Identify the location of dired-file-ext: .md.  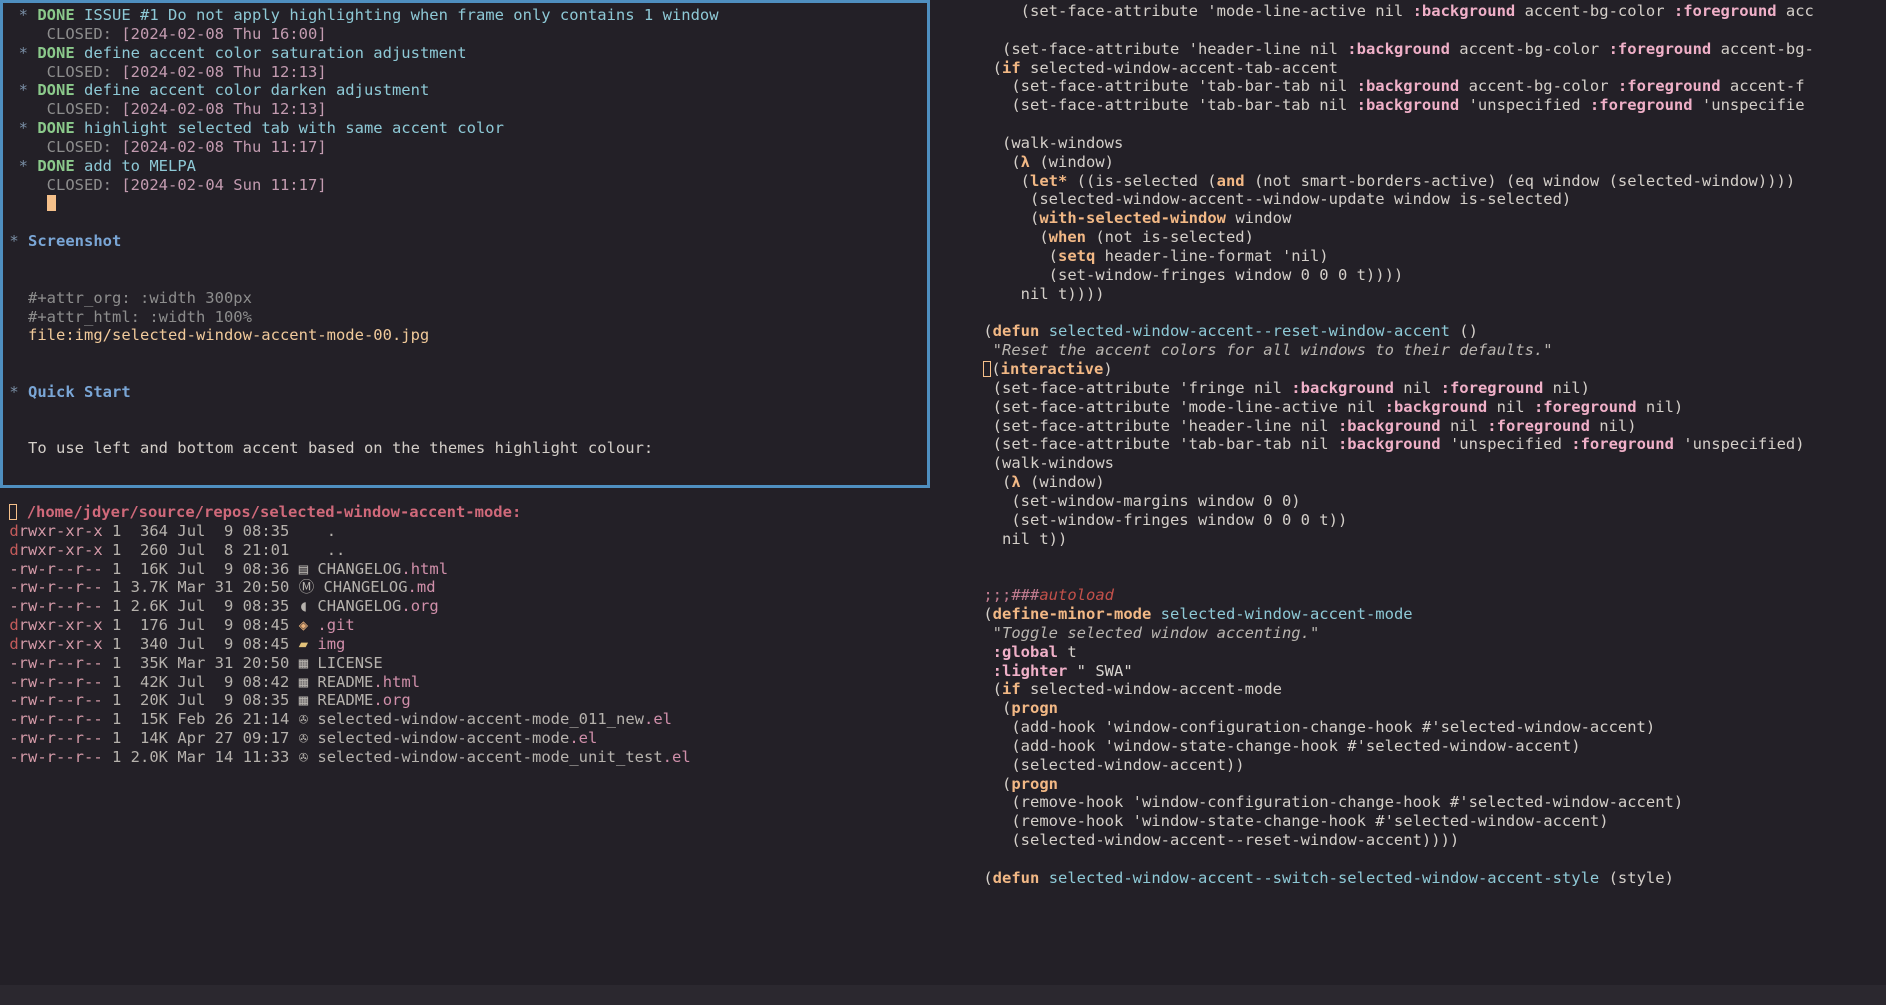
(422, 587).